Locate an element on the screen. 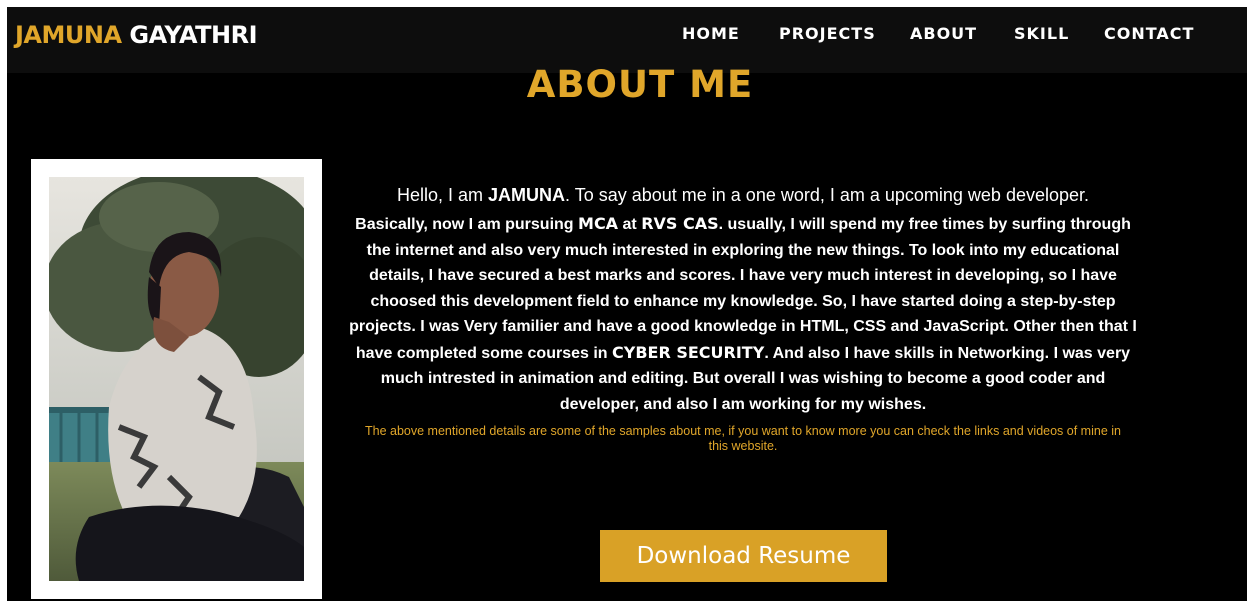 The image size is (1250, 601). profile-photo is located at coordinates (176, 379).